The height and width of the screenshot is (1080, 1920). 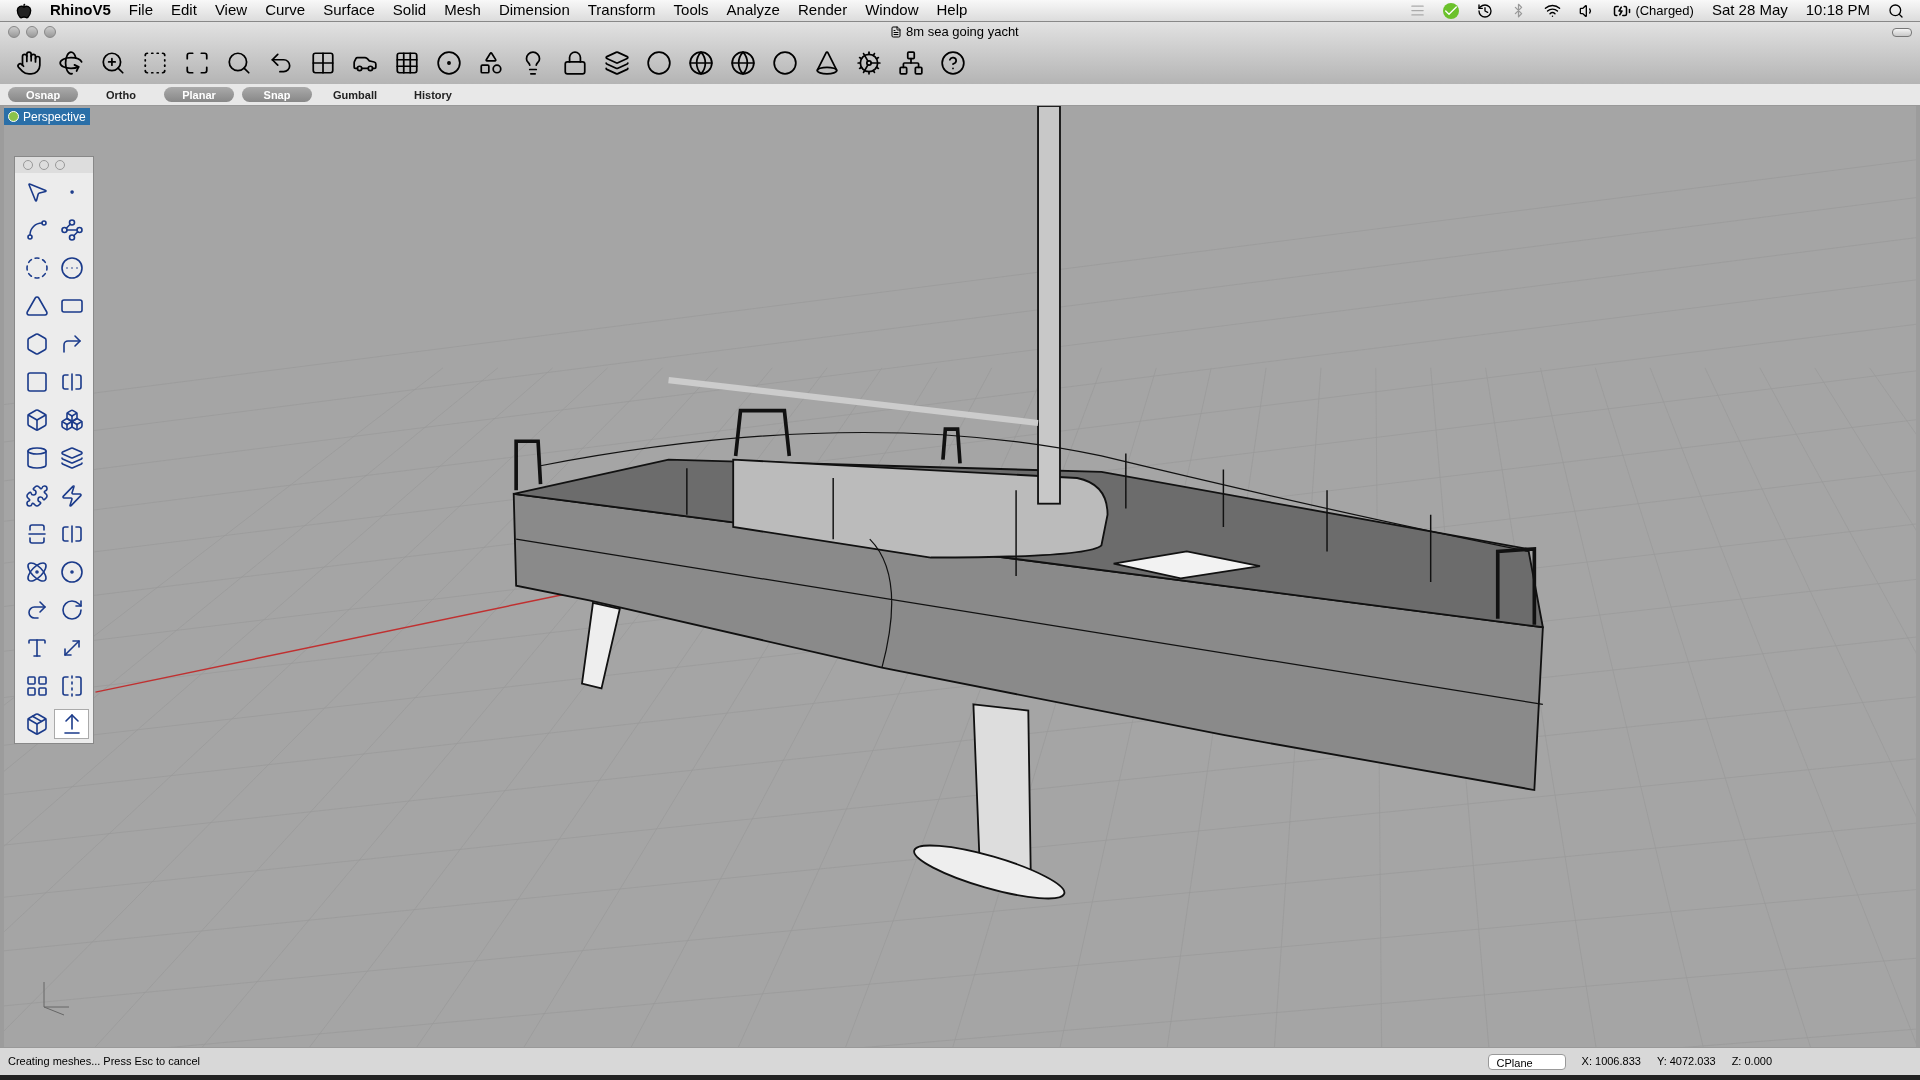 I want to click on menu-item: Edit, so click(x=184, y=11).